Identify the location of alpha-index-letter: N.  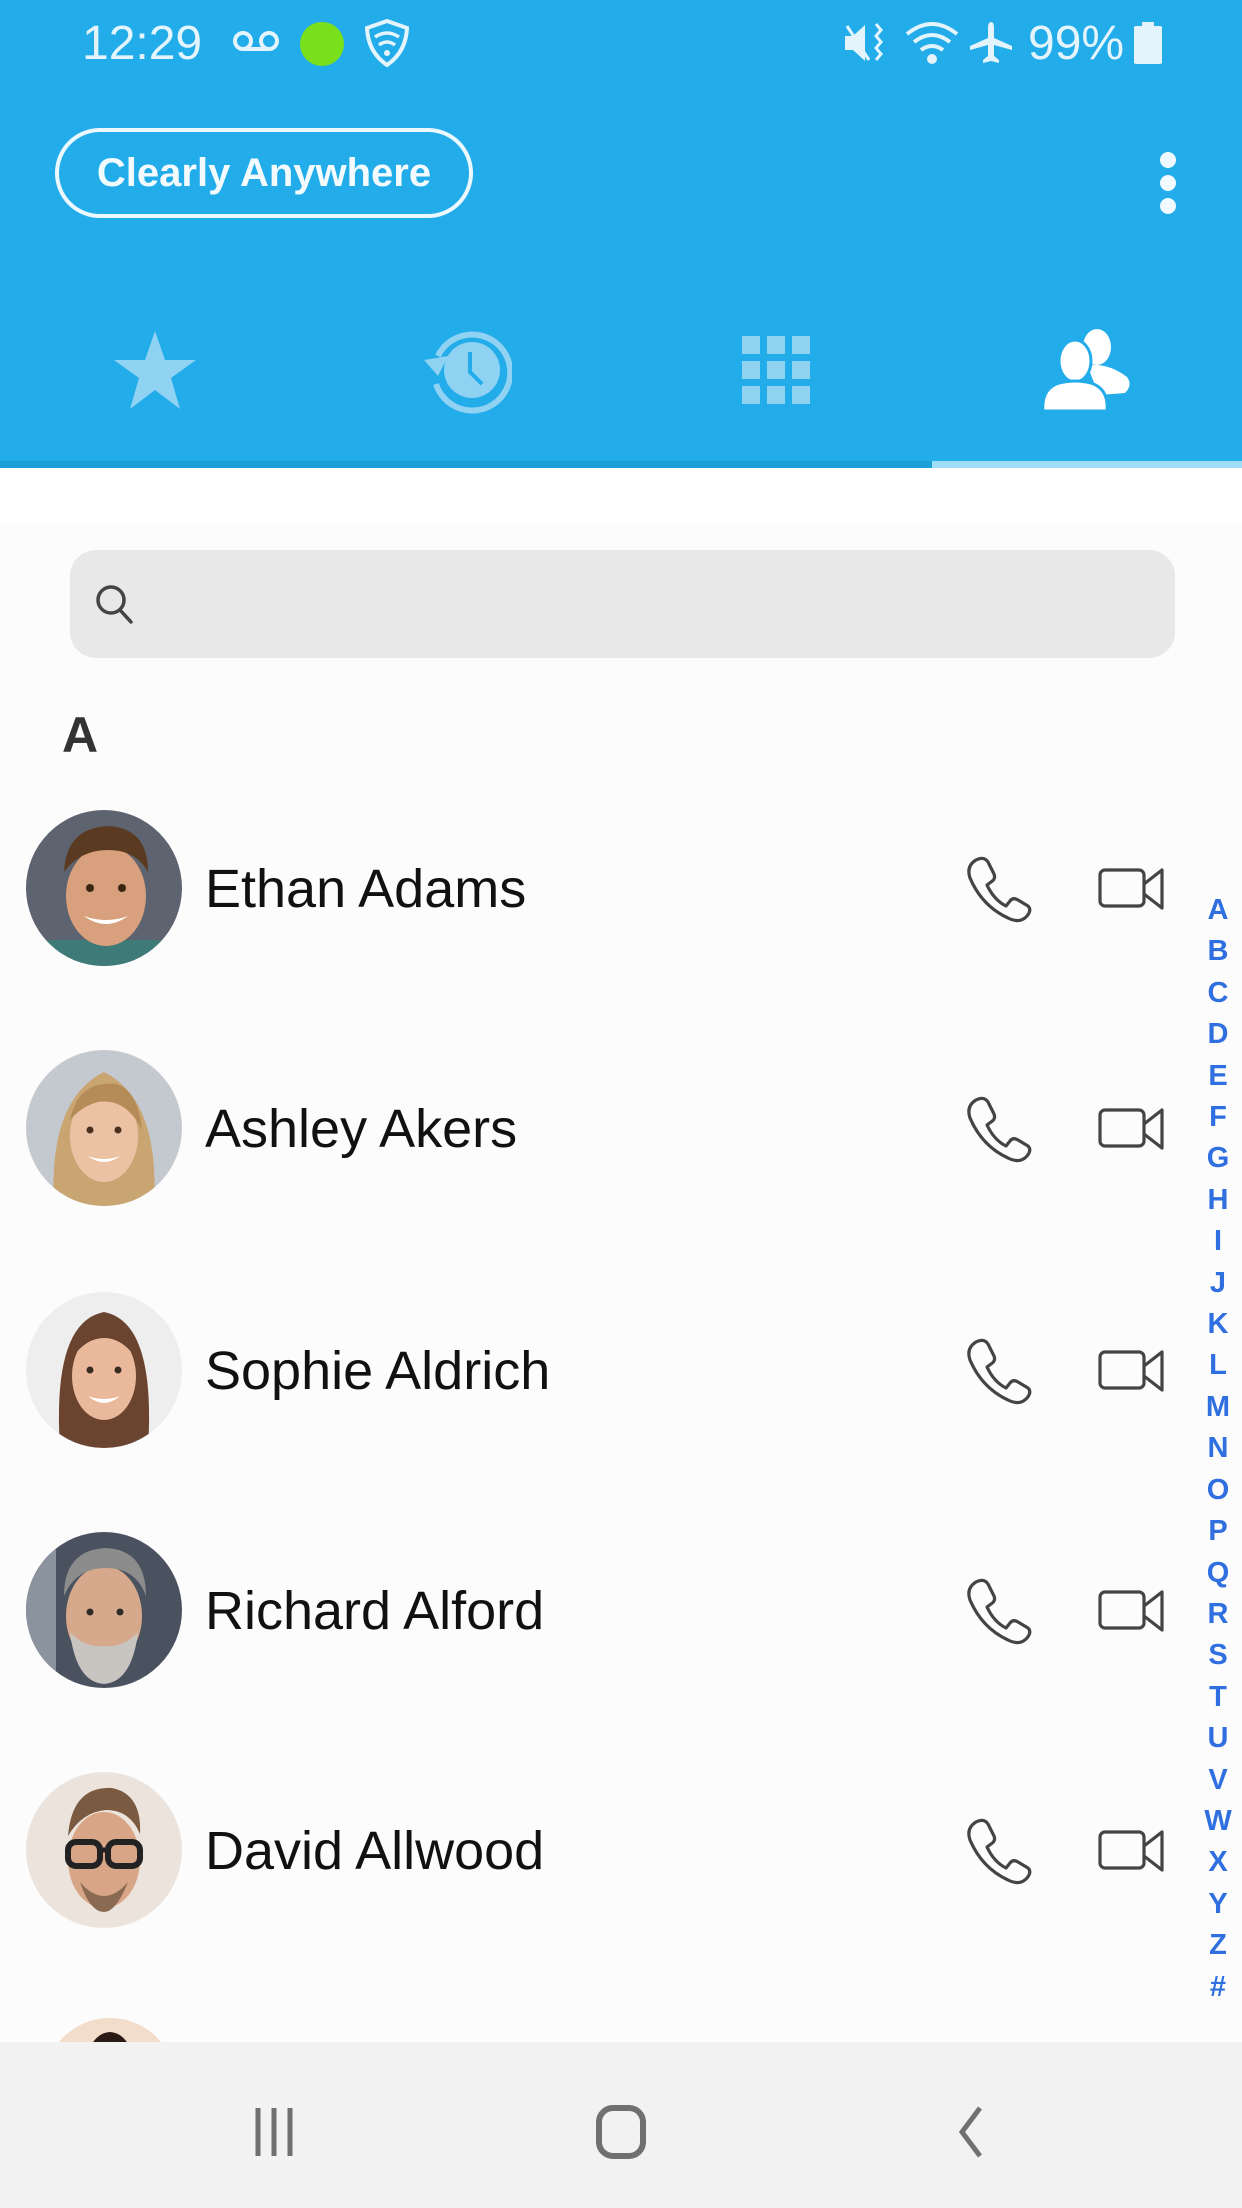
(1218, 1448).